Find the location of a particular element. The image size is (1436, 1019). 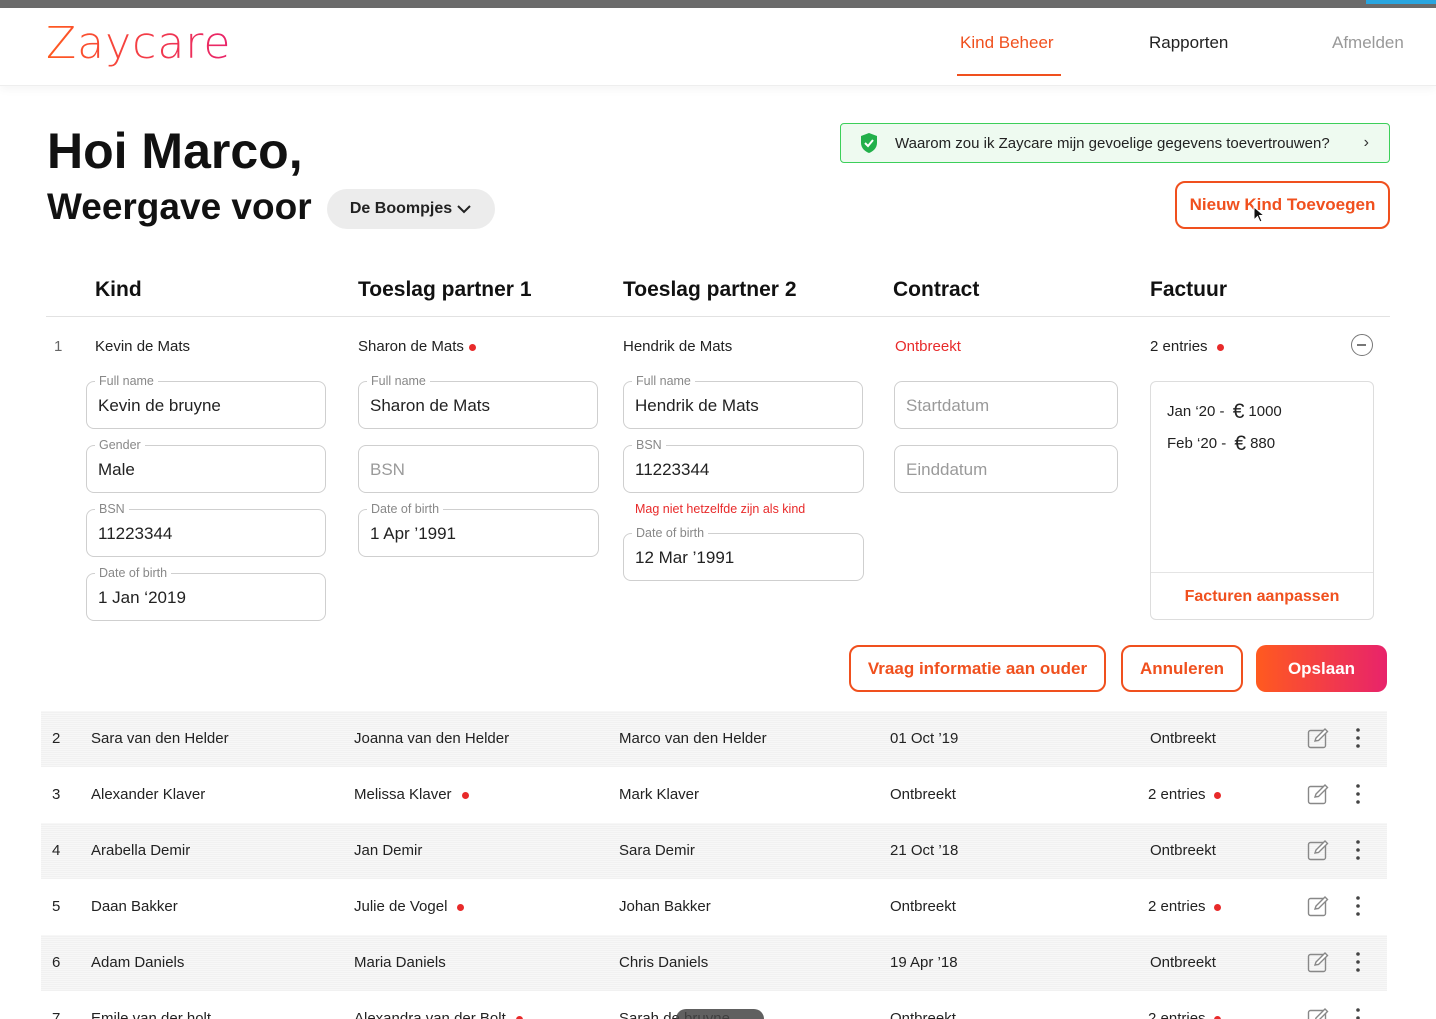

child-dob-field: Date of birth 1 Jan ‘2019 is located at coordinates (206, 593).